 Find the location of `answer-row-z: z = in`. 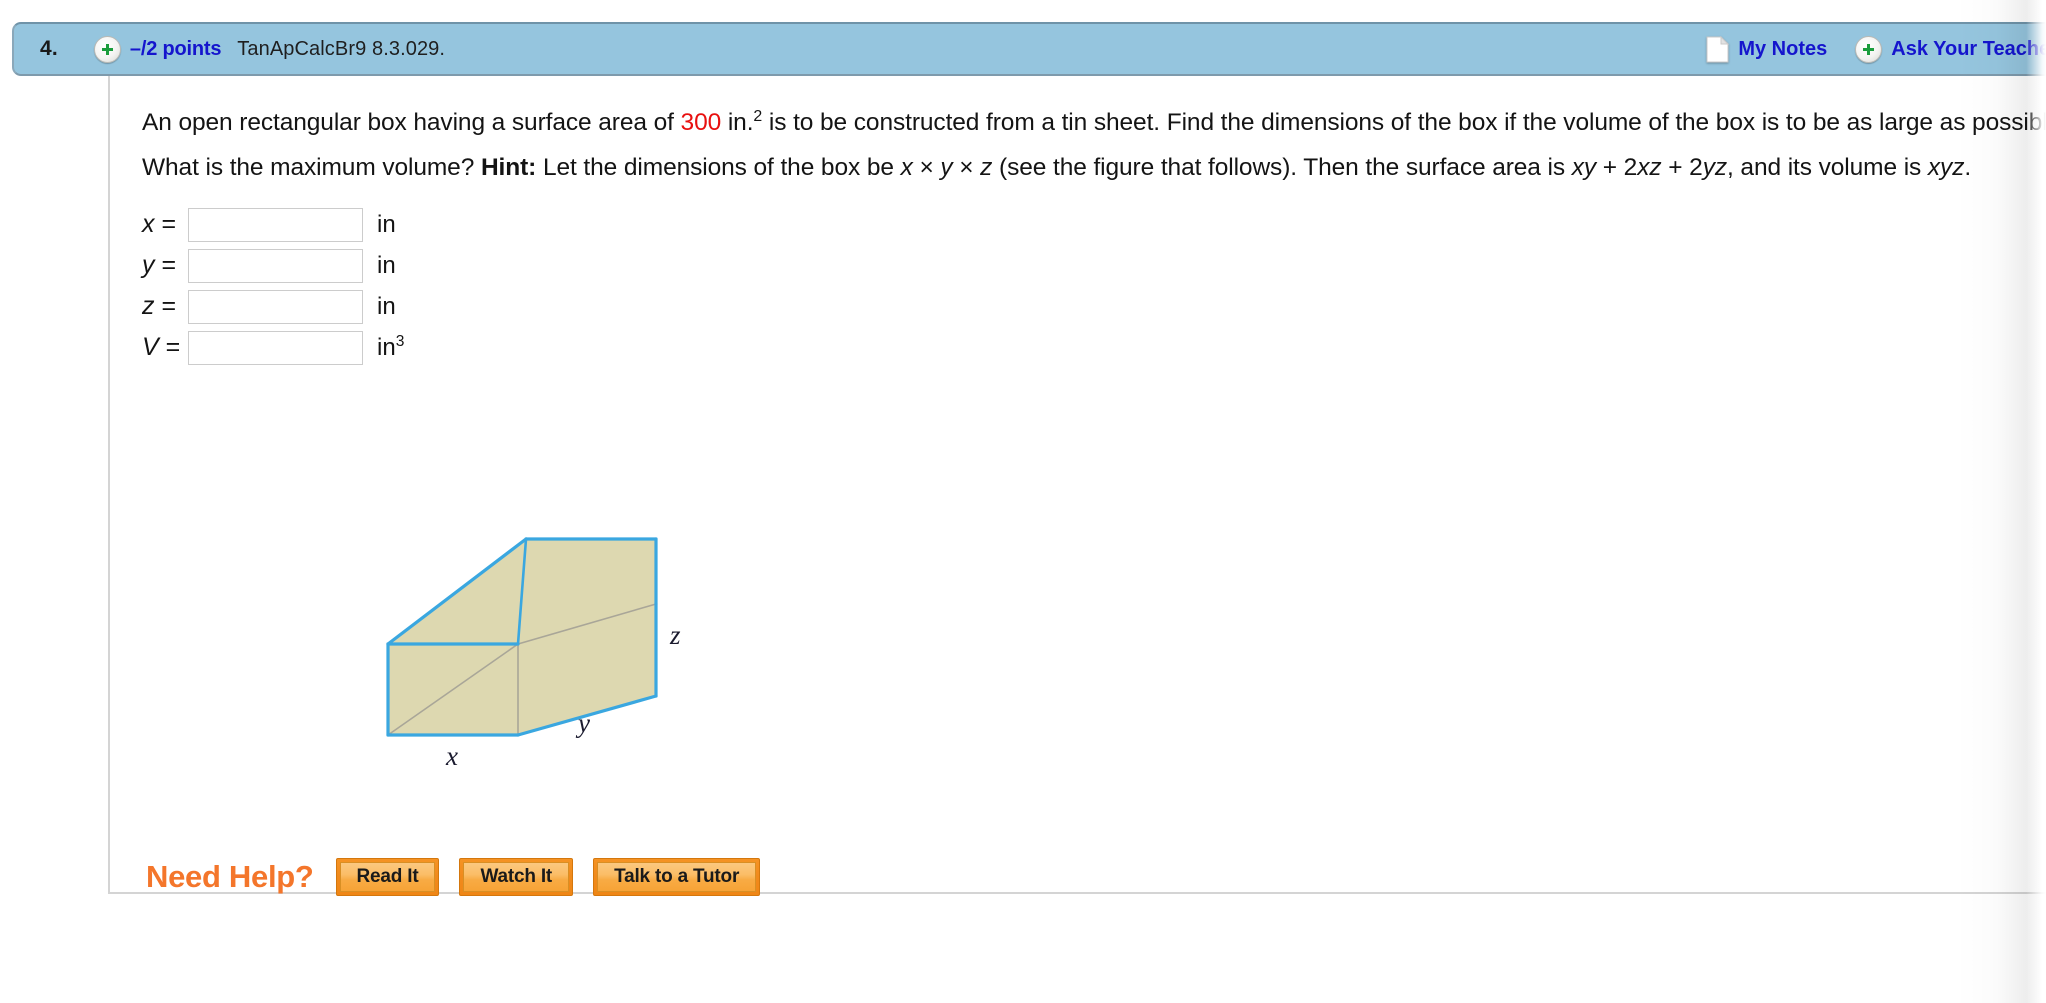

answer-row-z: z = in is located at coordinates (1094, 306).